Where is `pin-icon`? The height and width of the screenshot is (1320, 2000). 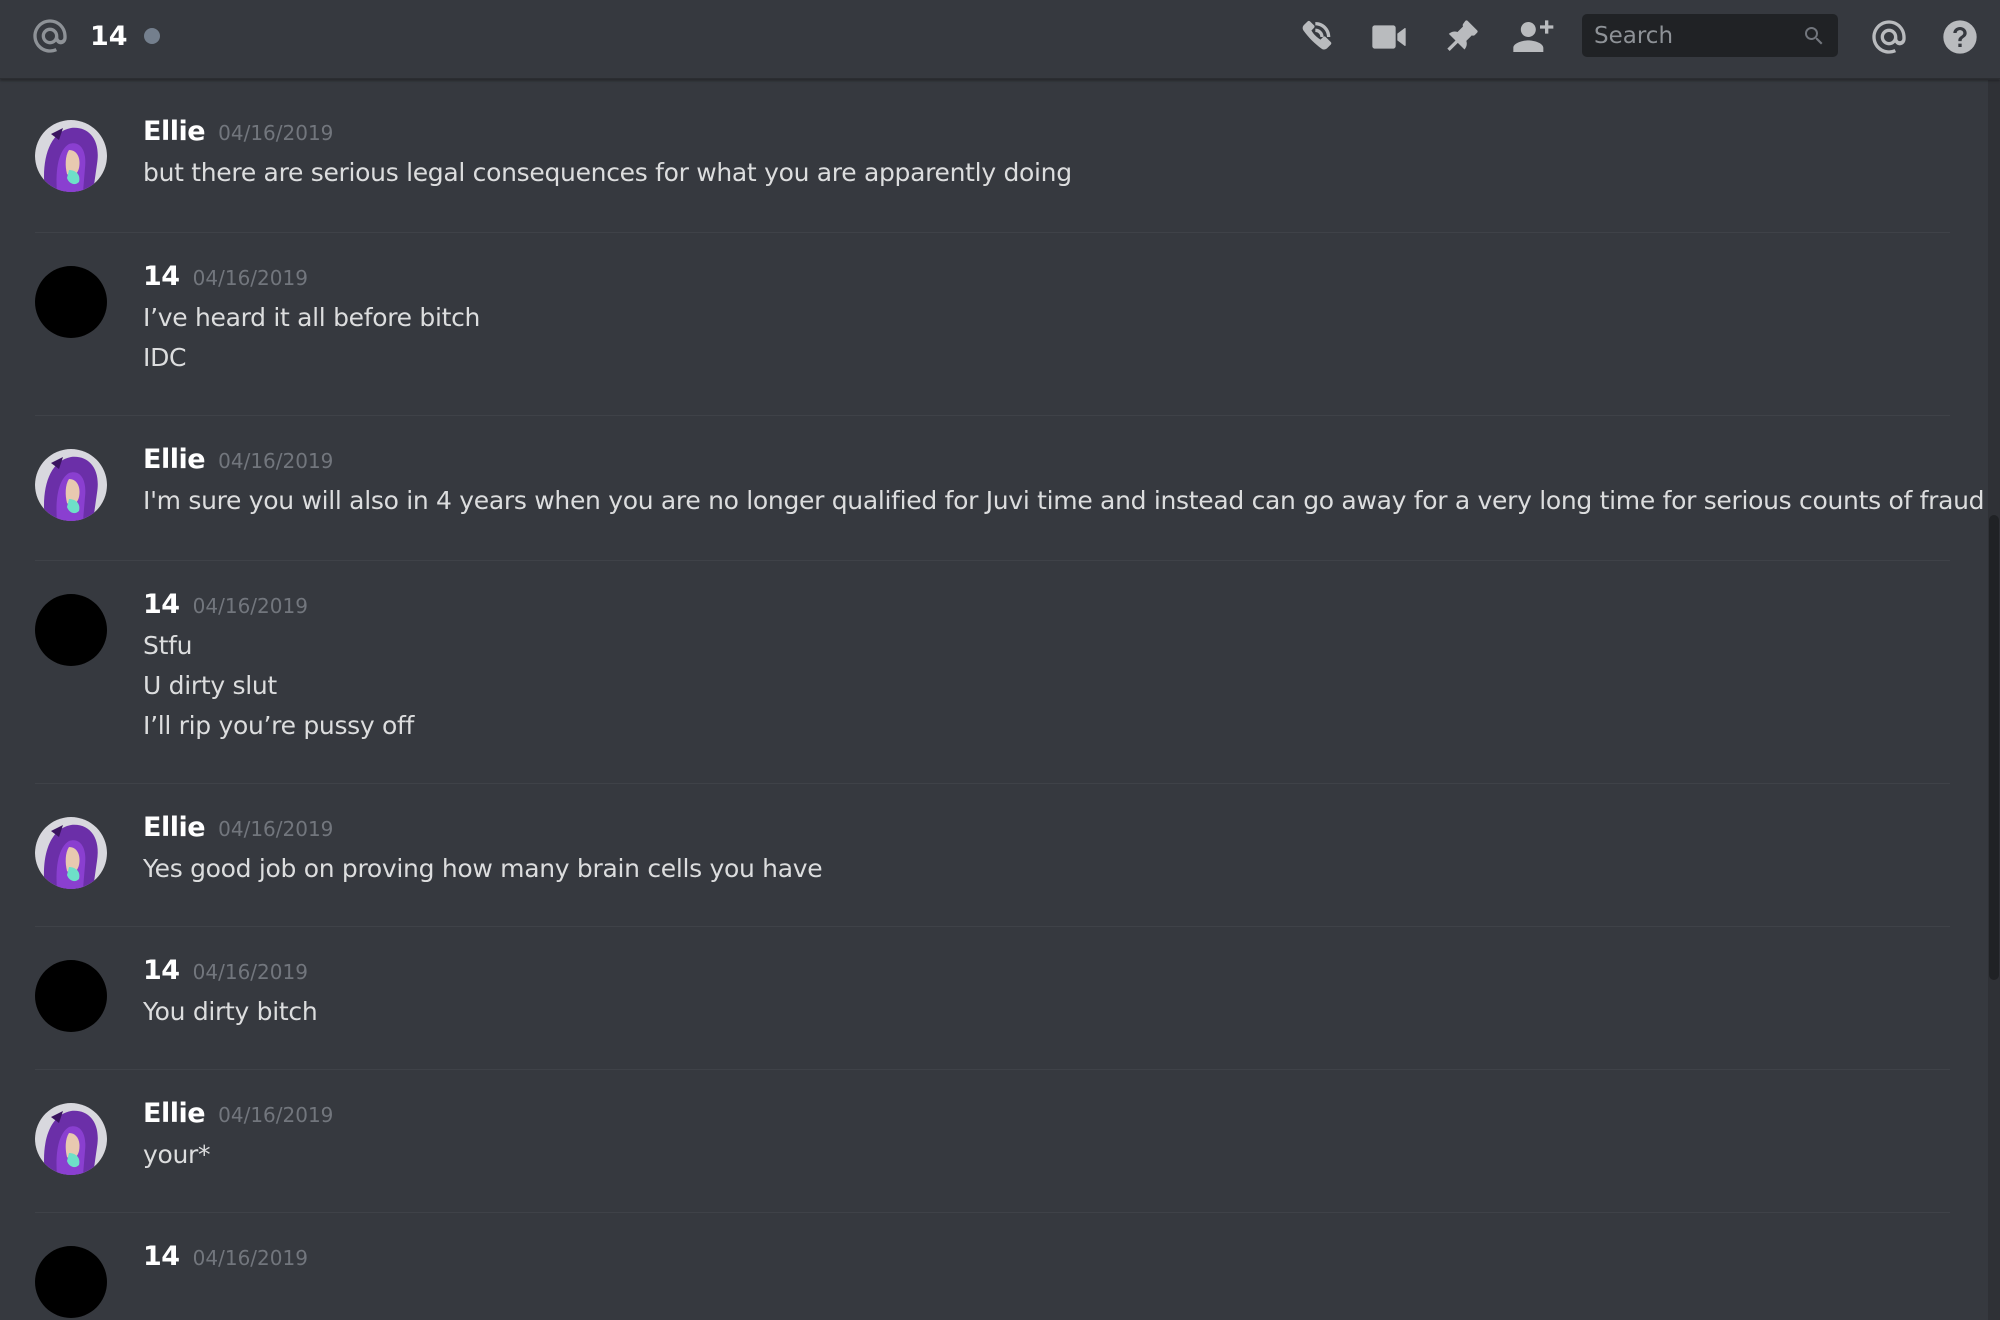
pin-icon is located at coordinates (1461, 37).